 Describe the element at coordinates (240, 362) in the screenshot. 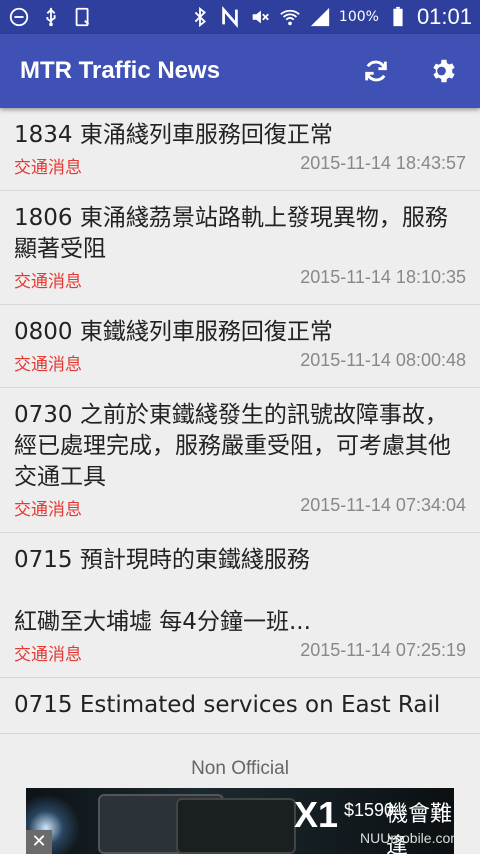

I see `news-meta: 交通消息 2015-11-14 08:00:48` at that location.